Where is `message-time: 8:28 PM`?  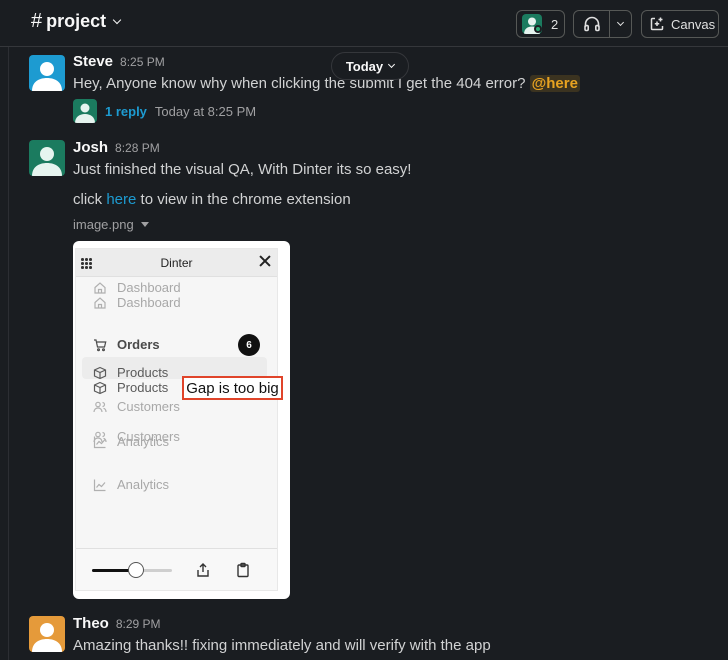
message-time: 8:28 PM is located at coordinates (137, 148).